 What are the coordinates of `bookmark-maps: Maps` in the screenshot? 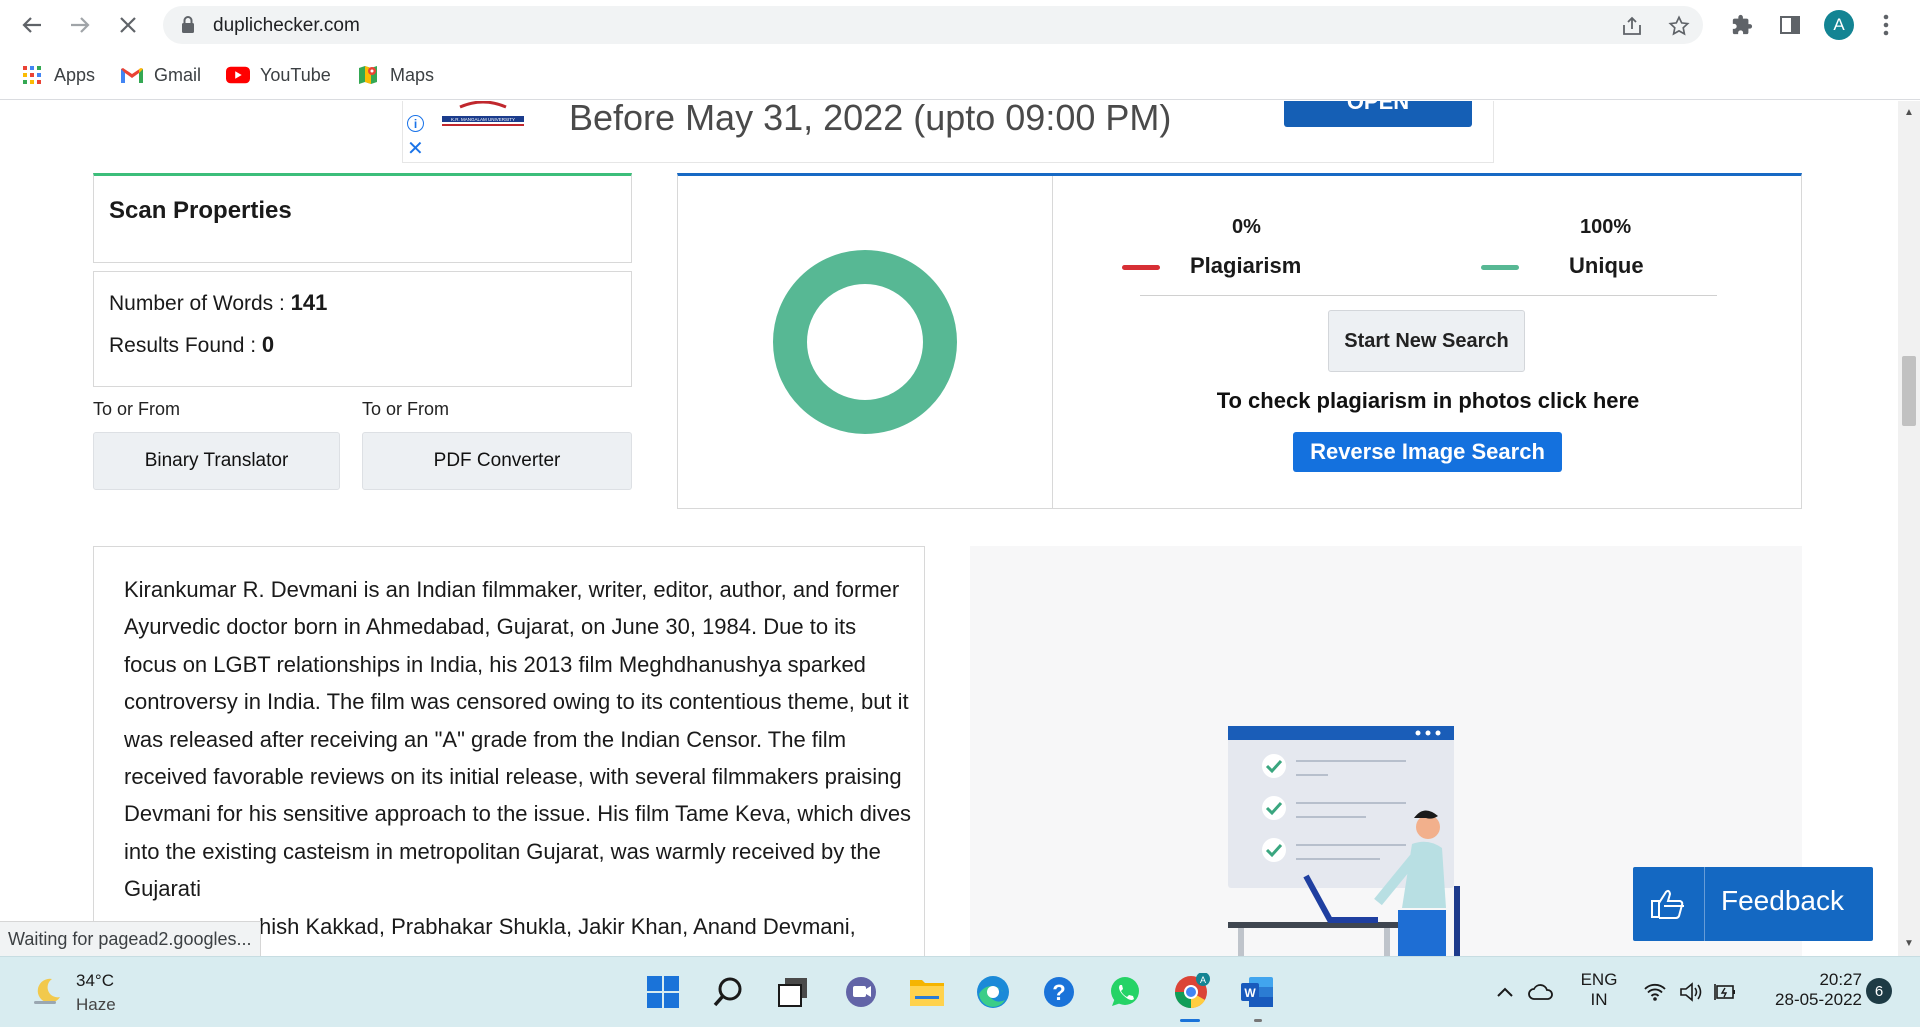 It's located at (395, 75).